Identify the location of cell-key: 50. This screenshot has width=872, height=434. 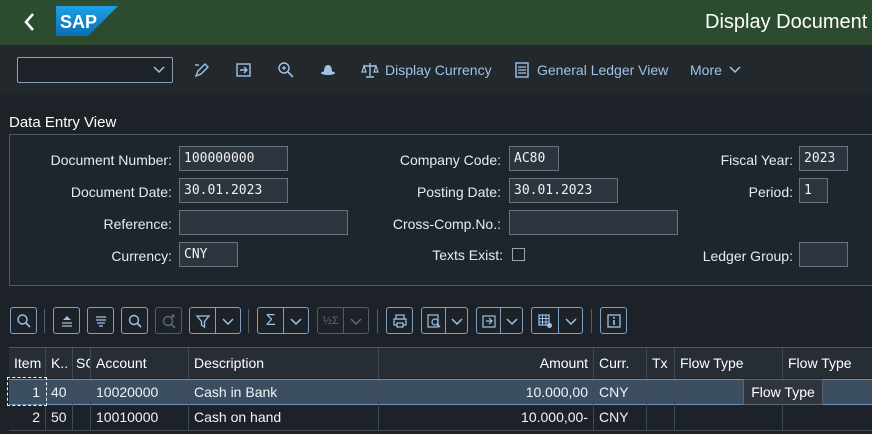
(59, 418).